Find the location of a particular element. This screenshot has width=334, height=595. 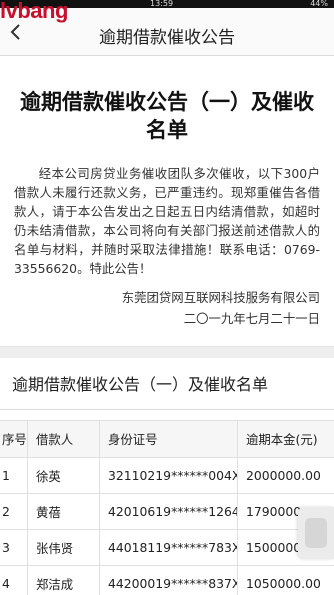

table-row: 4 郑洁成 44200019******837X 1050000.00 is located at coordinates (167, 580).